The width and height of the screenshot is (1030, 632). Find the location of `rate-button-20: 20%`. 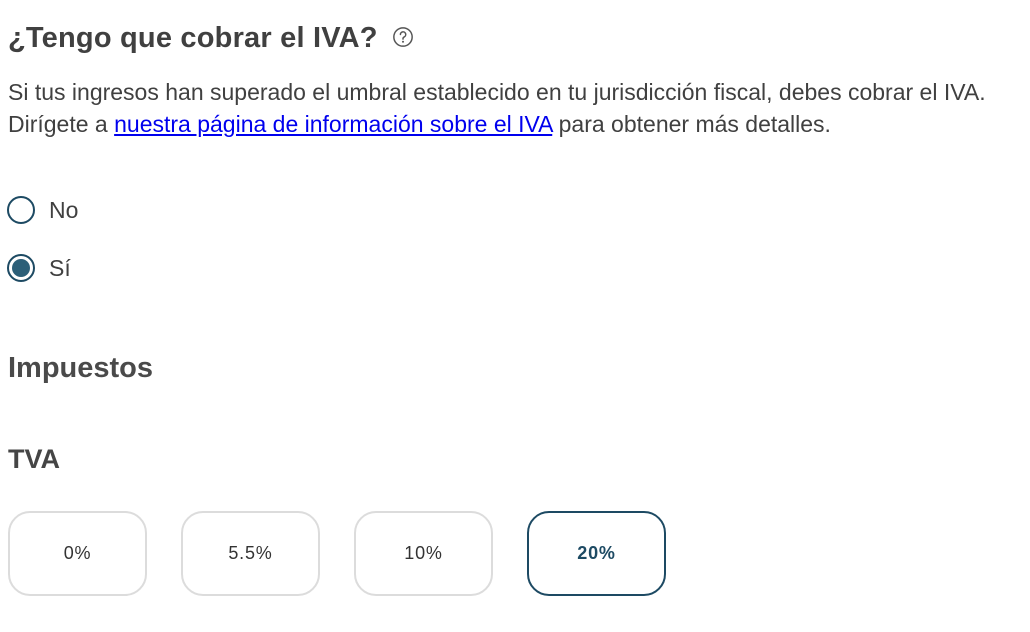

rate-button-20: 20% is located at coordinates (596, 553).